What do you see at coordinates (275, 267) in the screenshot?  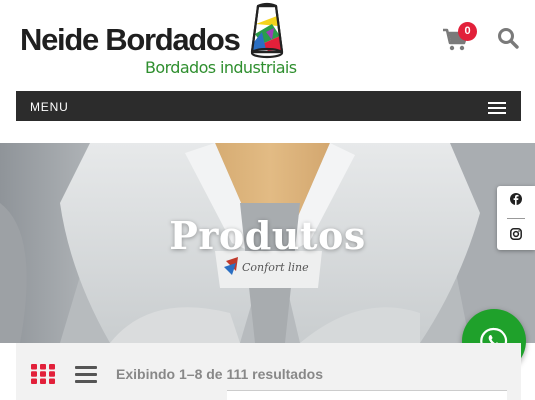 I see `label-brand-text: Confort line` at bounding box center [275, 267].